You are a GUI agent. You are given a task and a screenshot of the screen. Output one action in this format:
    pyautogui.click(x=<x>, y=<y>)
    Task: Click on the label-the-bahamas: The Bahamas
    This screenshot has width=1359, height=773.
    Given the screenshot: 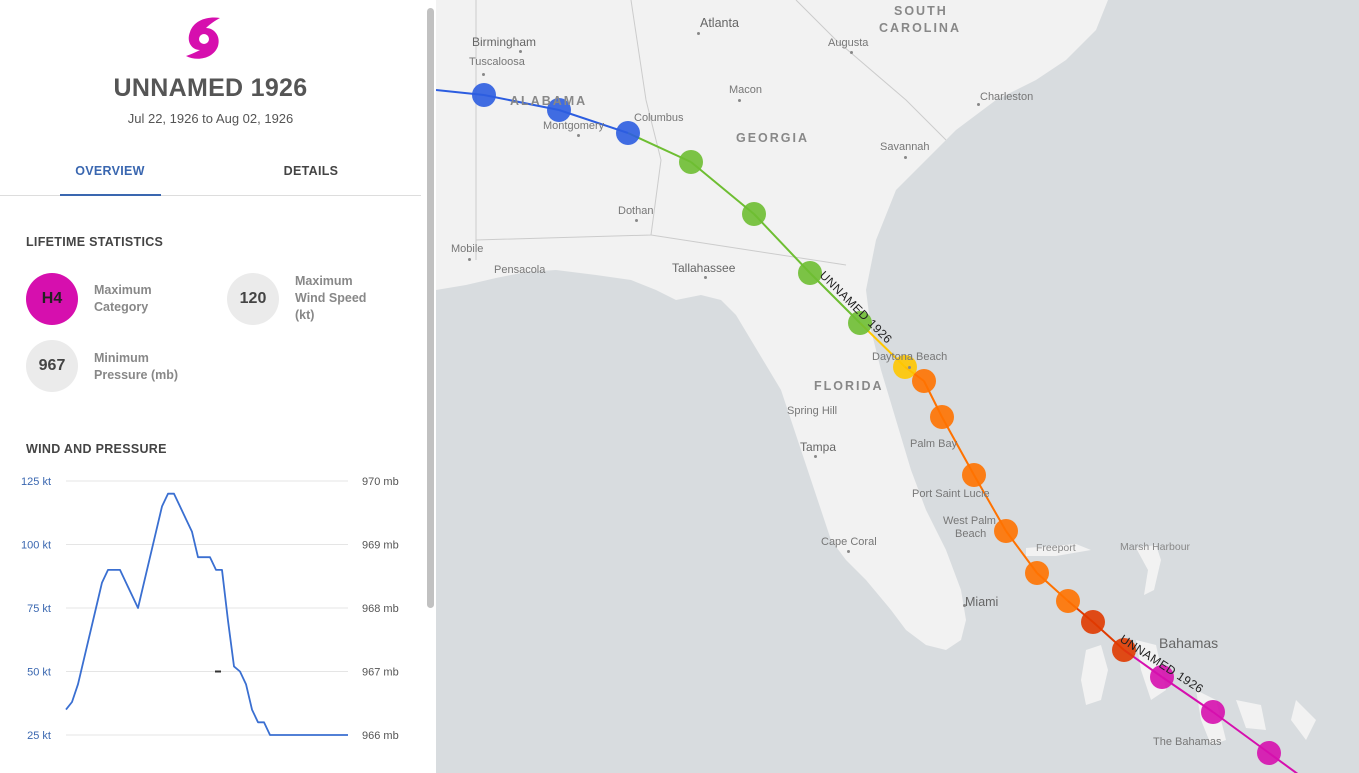 What is the action you would take?
    pyautogui.click(x=1187, y=742)
    